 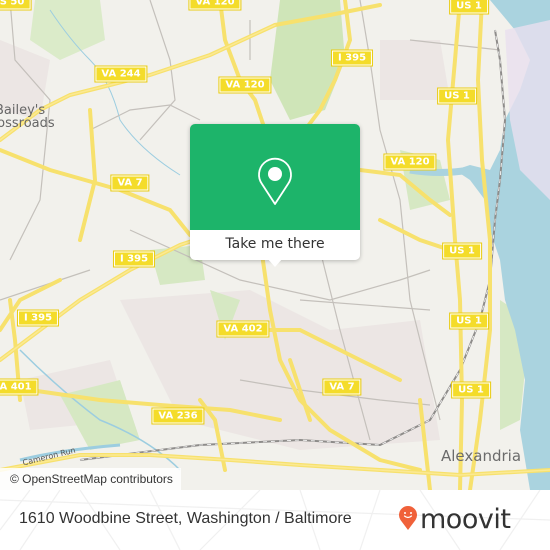 I want to click on map-pin-icon, so click(x=275, y=184).